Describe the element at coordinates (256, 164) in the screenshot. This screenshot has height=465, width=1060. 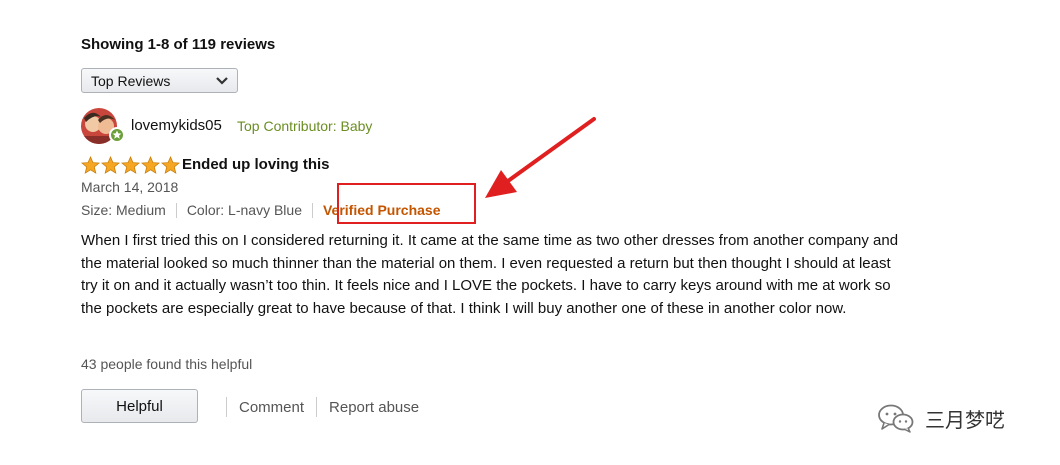
I see `review-title: Ended up loving this` at that location.